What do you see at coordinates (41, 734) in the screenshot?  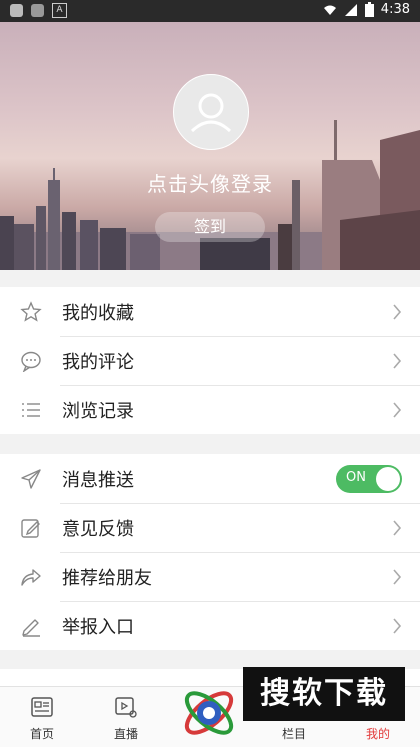 I see `tab-label: 首页` at bounding box center [41, 734].